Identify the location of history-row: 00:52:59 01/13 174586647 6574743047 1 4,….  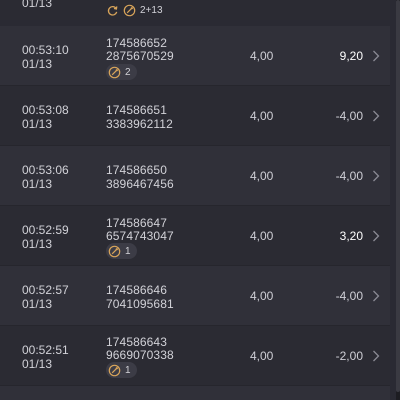
(195, 236).